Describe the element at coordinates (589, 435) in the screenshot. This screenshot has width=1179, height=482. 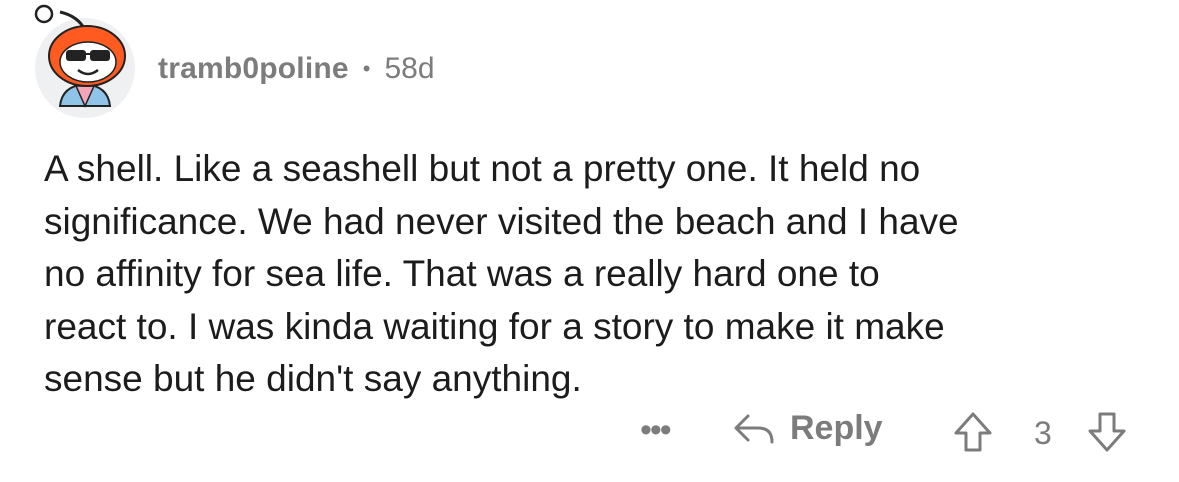
I see `comment-actions: ••• Reply 3` at that location.